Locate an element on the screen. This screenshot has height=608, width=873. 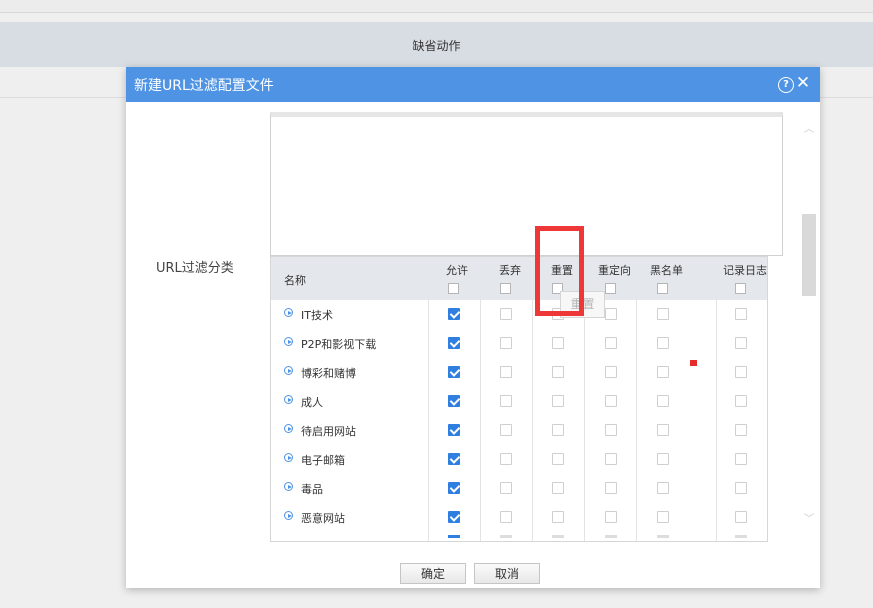
select-all-redirect-checkbox is located at coordinates (610, 288).